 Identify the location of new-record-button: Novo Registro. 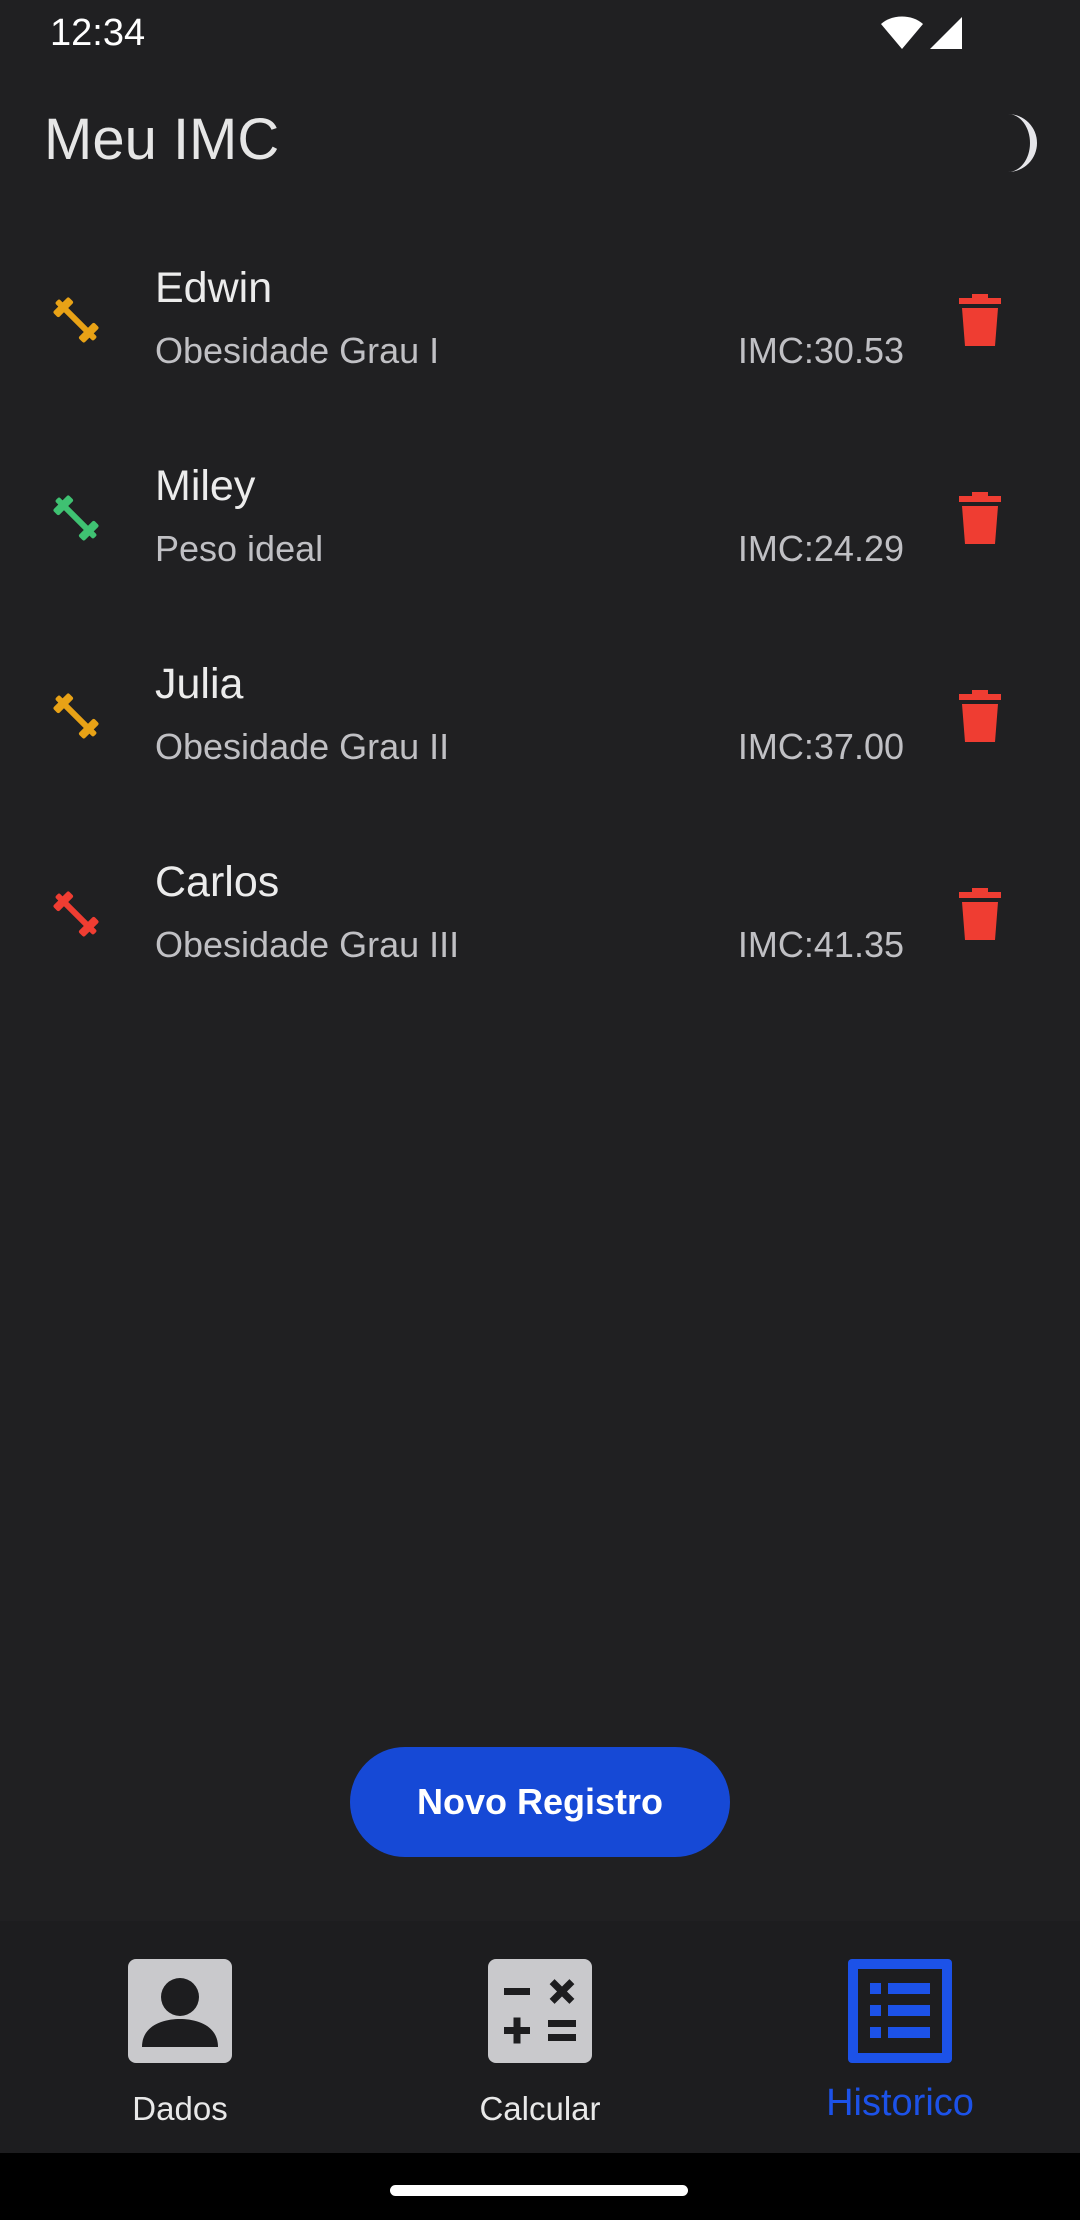
(540, 1802).